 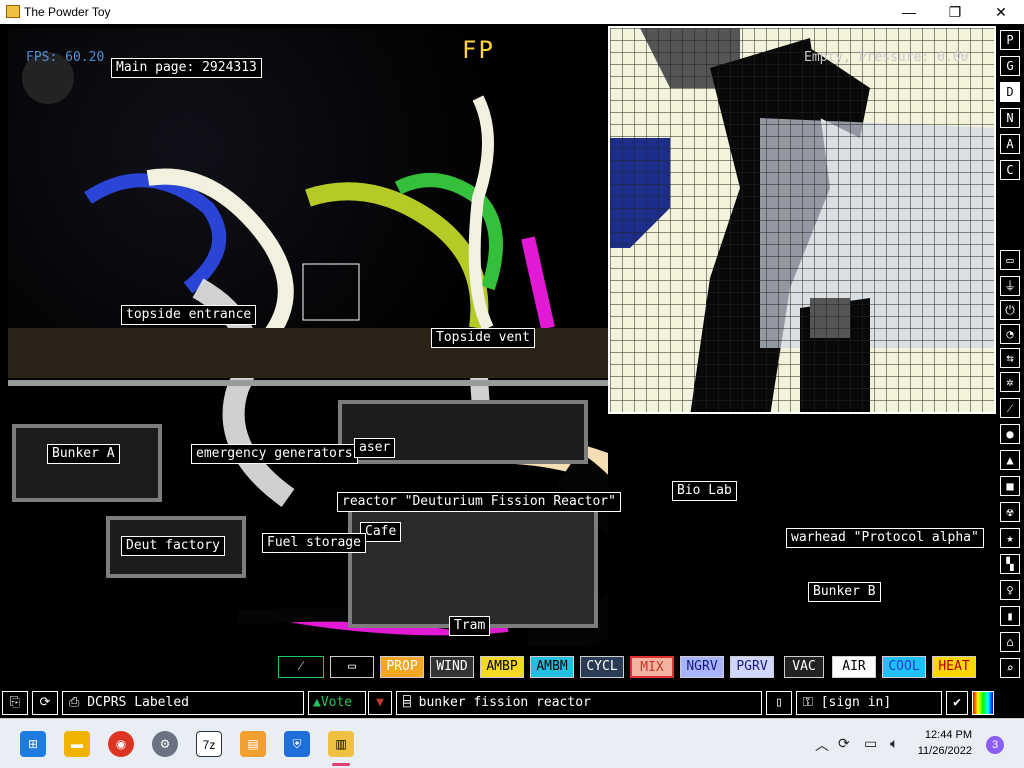 I want to click on active-app-indicator, so click(x=341, y=764).